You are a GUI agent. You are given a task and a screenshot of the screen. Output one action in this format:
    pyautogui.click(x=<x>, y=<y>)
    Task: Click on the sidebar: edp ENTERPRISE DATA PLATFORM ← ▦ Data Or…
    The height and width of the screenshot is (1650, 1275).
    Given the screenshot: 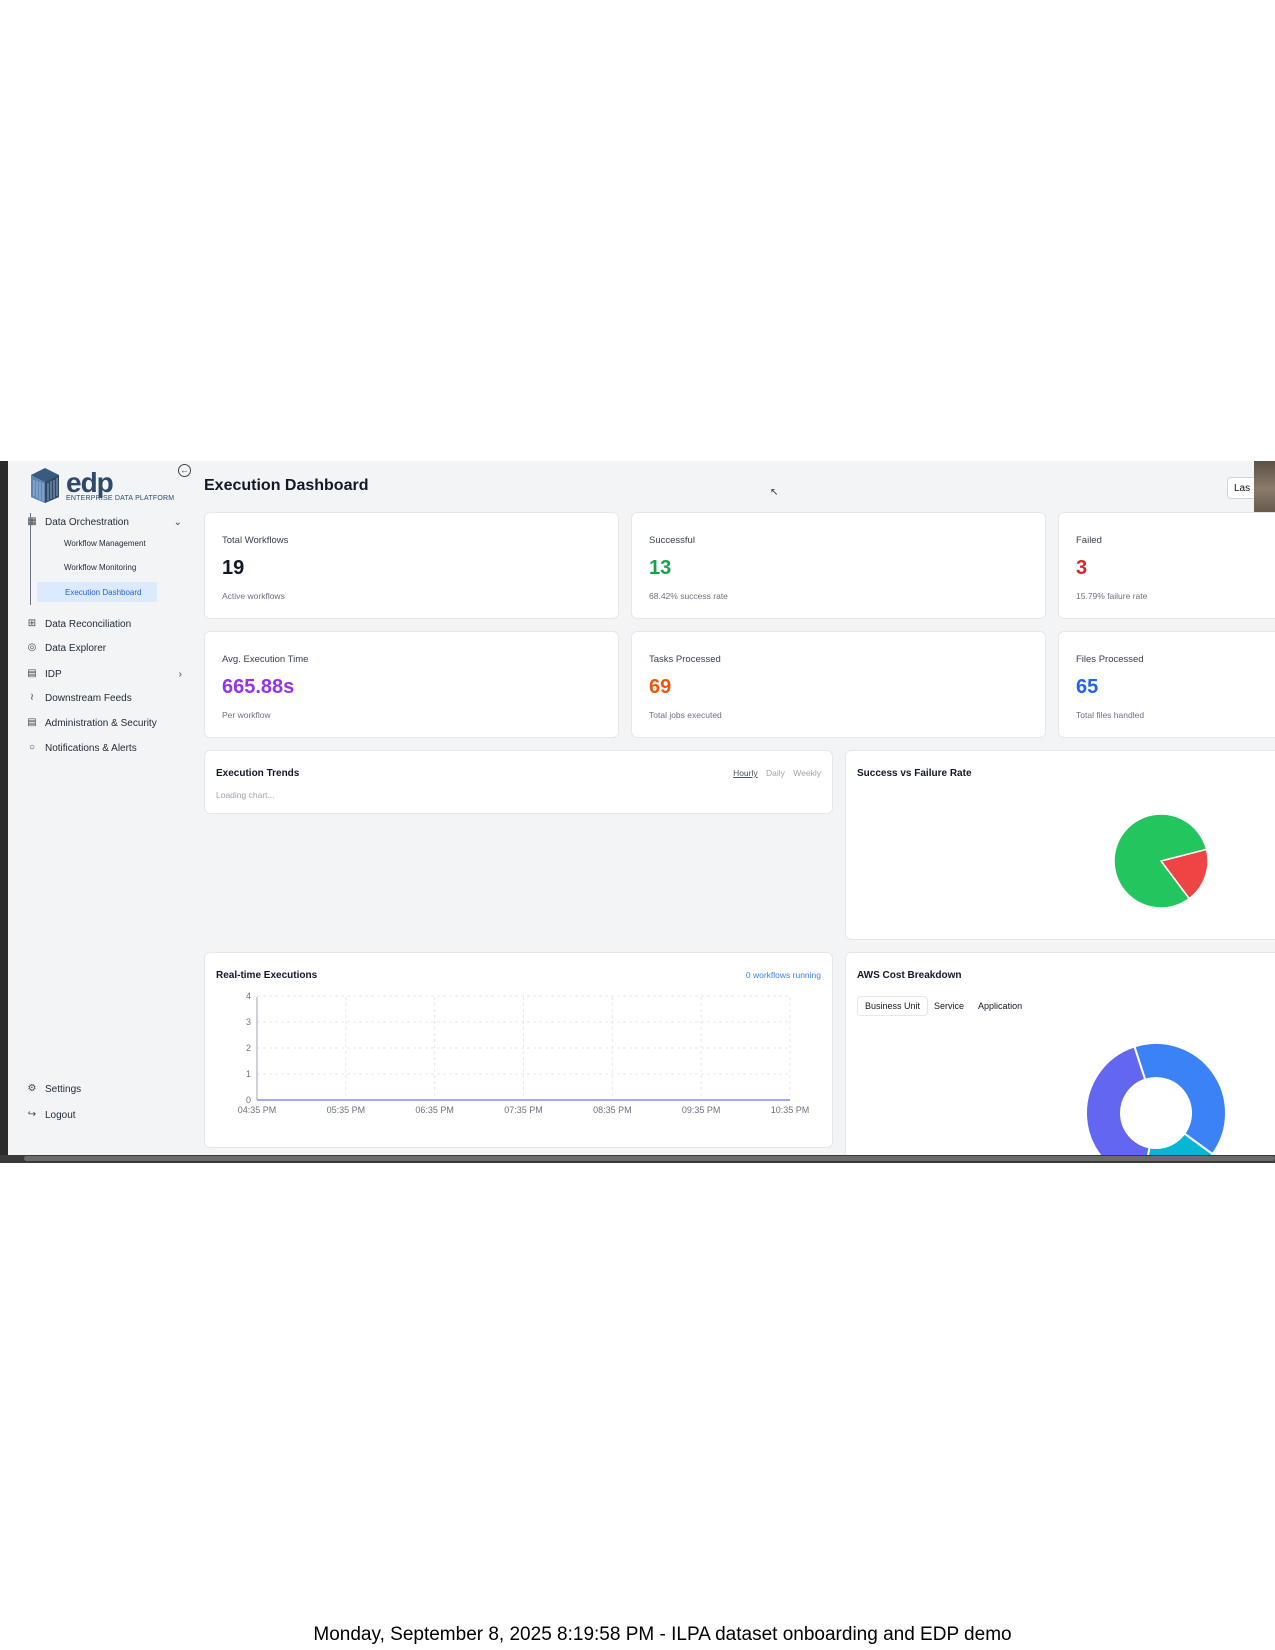 What is the action you would take?
    pyautogui.click(x=102, y=808)
    